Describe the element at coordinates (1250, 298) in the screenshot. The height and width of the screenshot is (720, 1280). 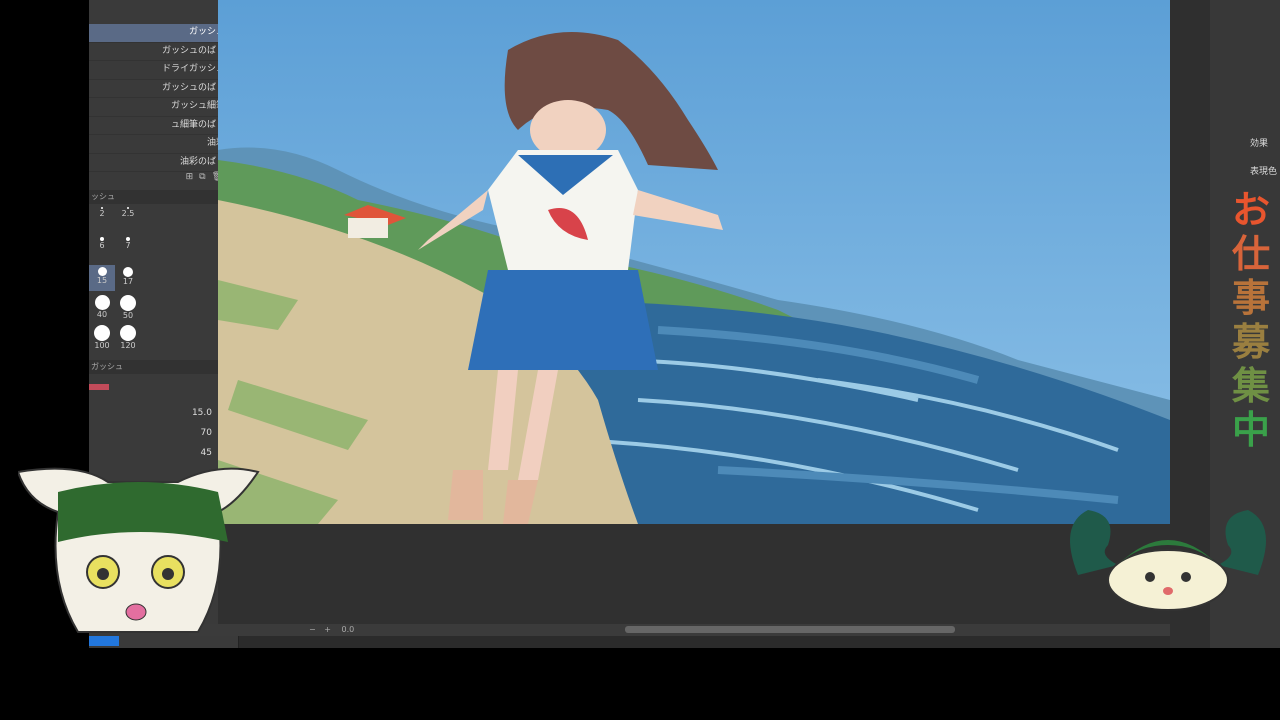
I see `overlay-char: 事` at that location.